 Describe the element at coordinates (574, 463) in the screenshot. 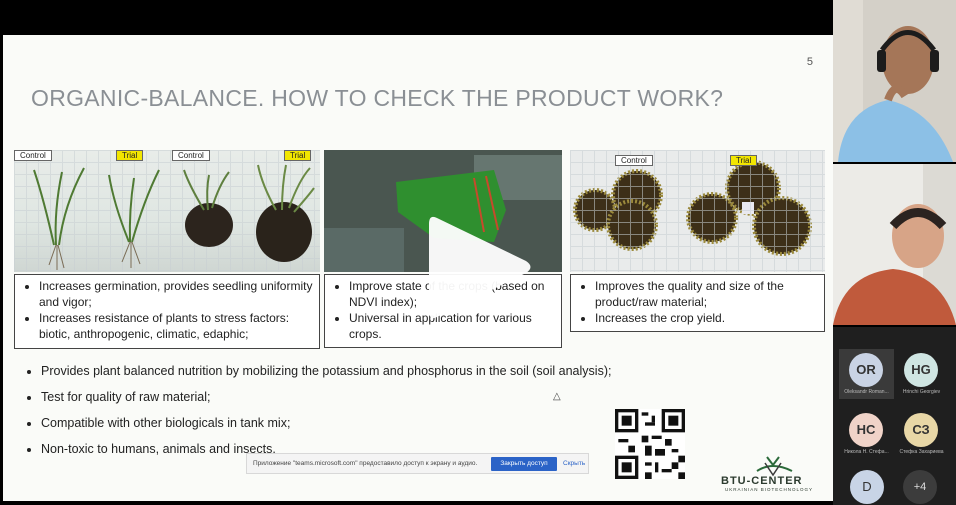

I see `hide-notification-link: Скрыть` at that location.